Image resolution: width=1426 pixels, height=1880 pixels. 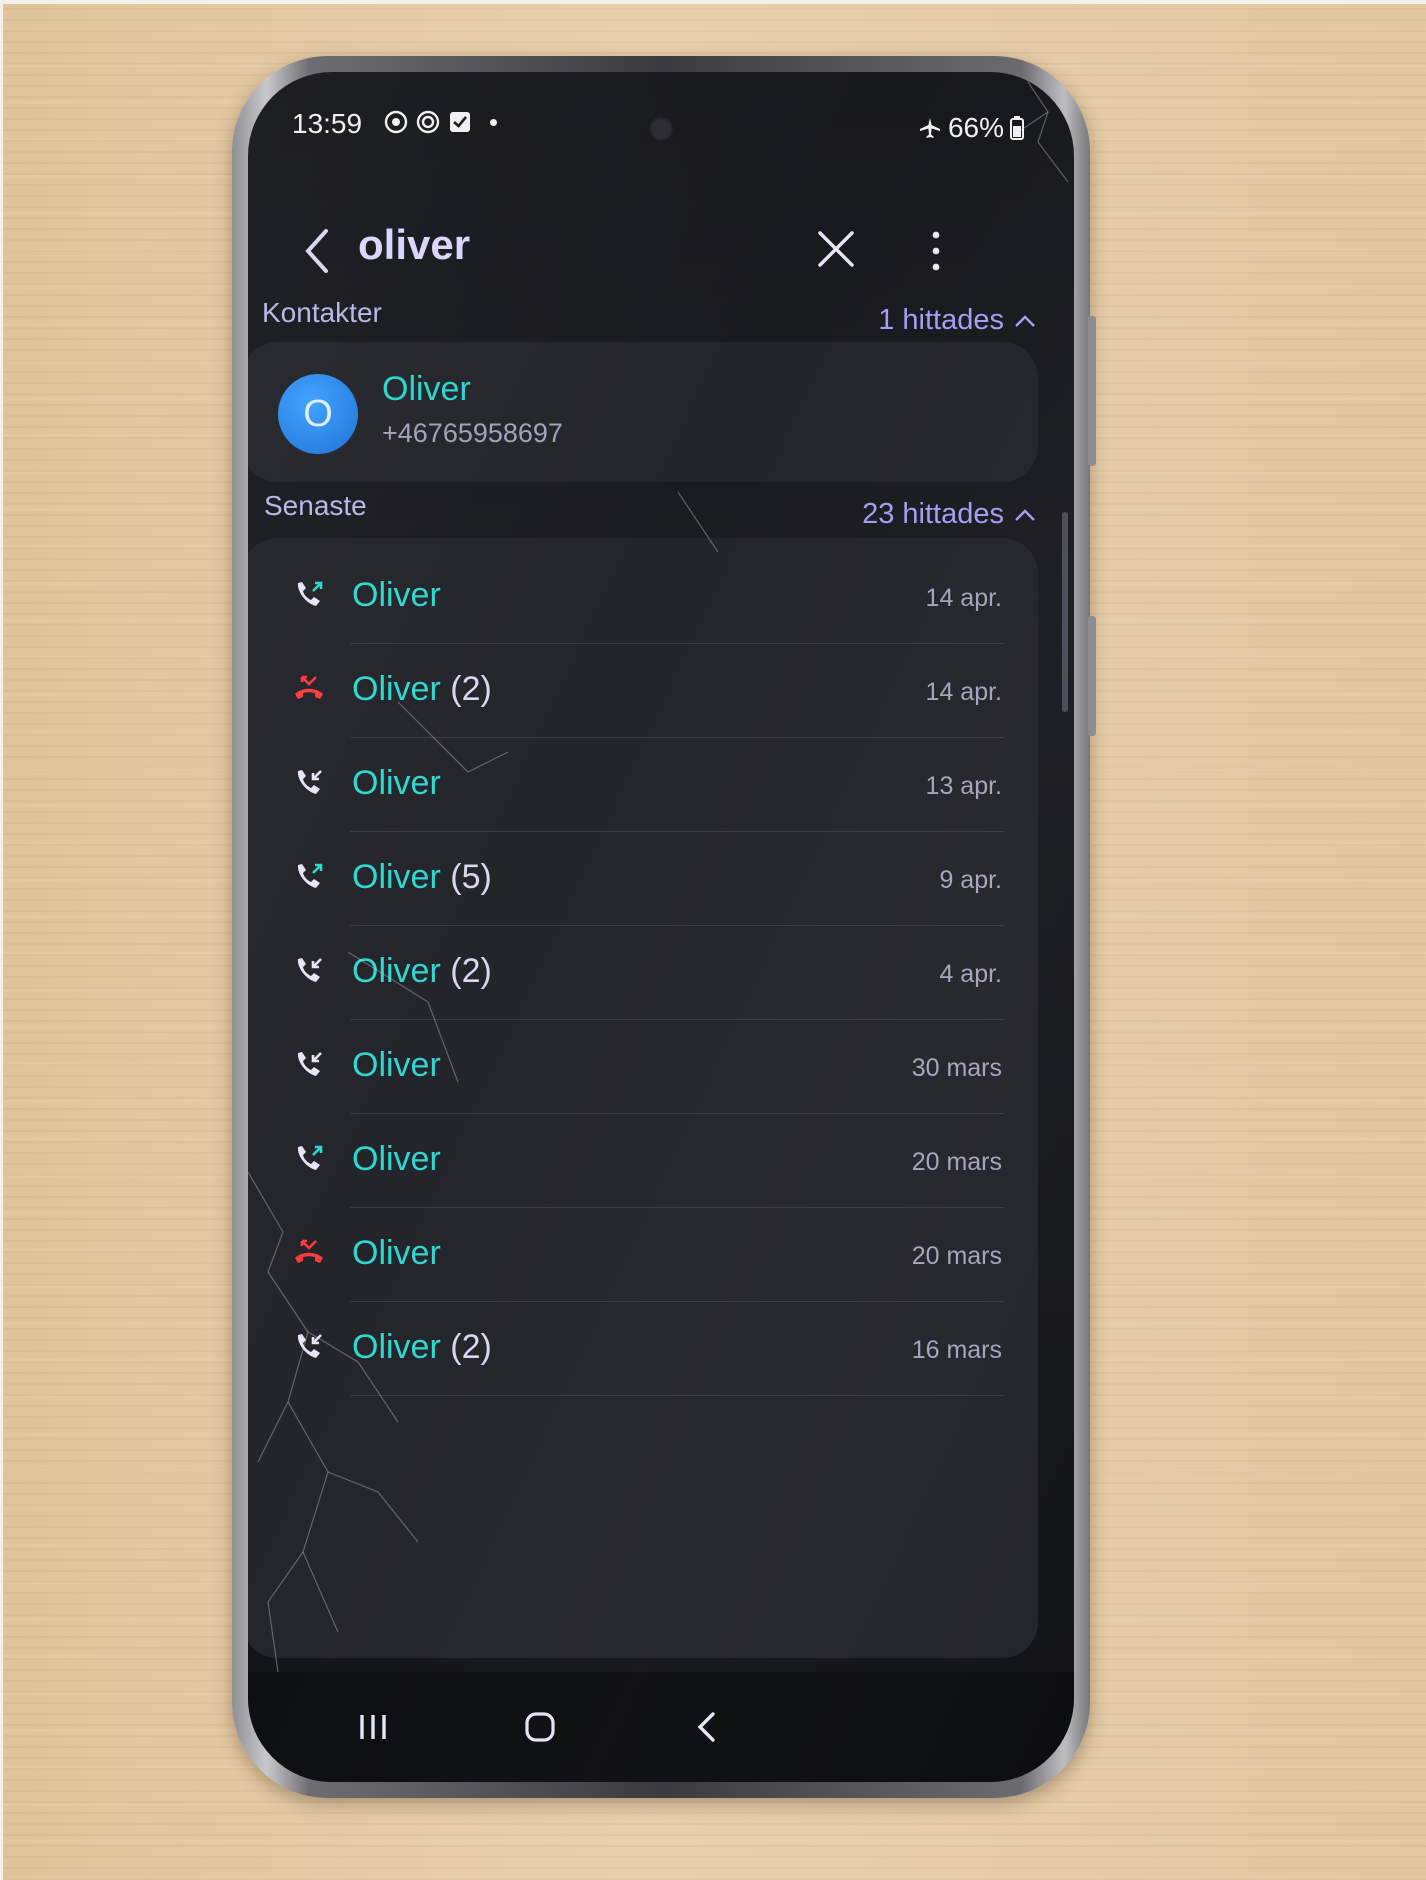 I want to click on home-icon, so click(x=540, y=1727).